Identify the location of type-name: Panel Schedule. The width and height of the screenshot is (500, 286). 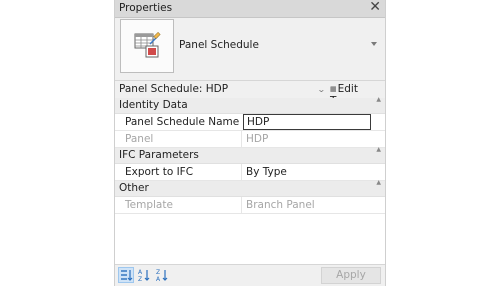
(219, 45).